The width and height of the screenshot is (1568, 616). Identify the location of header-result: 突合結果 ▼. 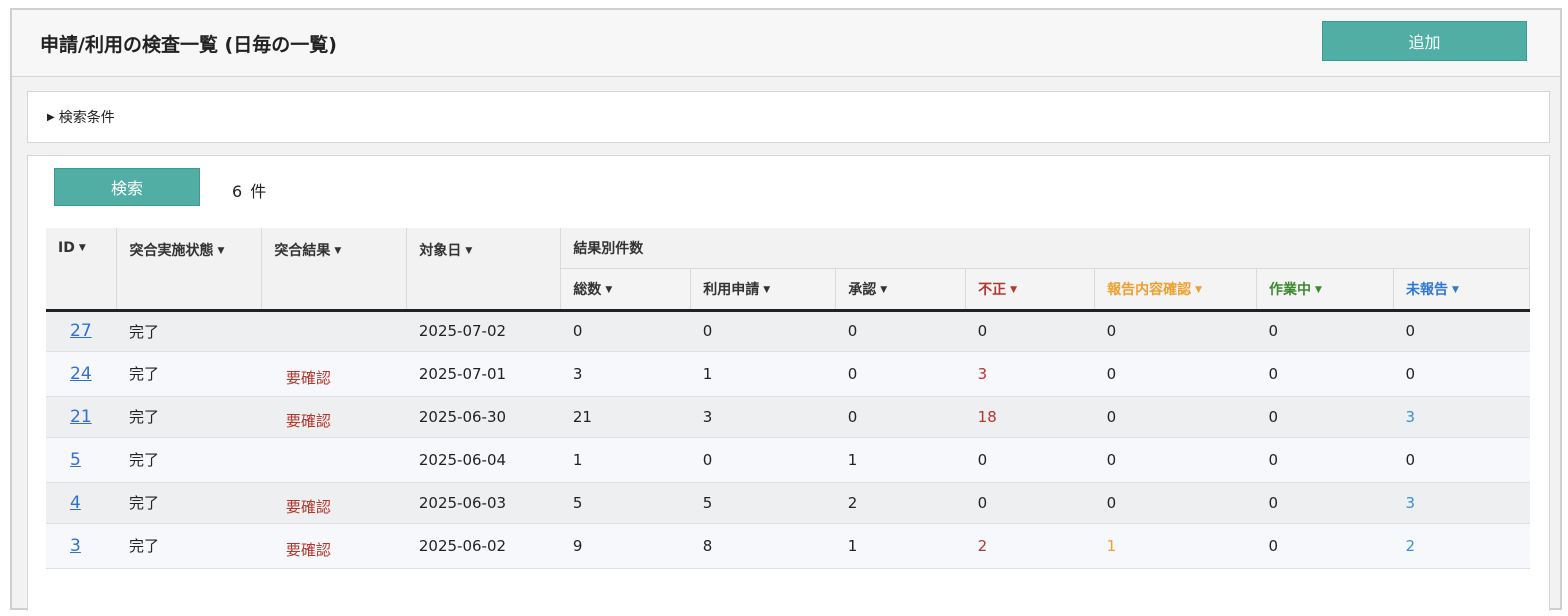
(334, 269).